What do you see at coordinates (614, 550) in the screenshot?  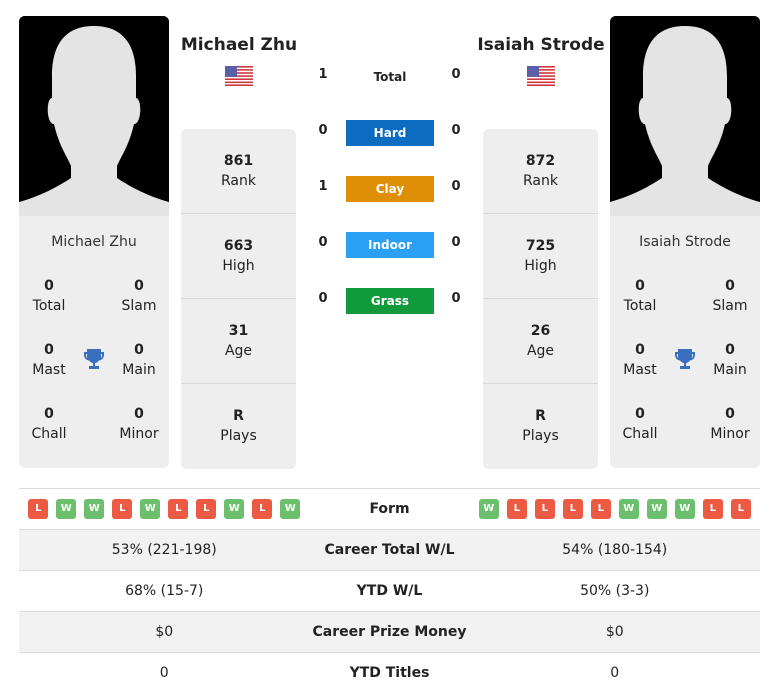 I see `player2-career-wl: 54% (180-154)` at bounding box center [614, 550].